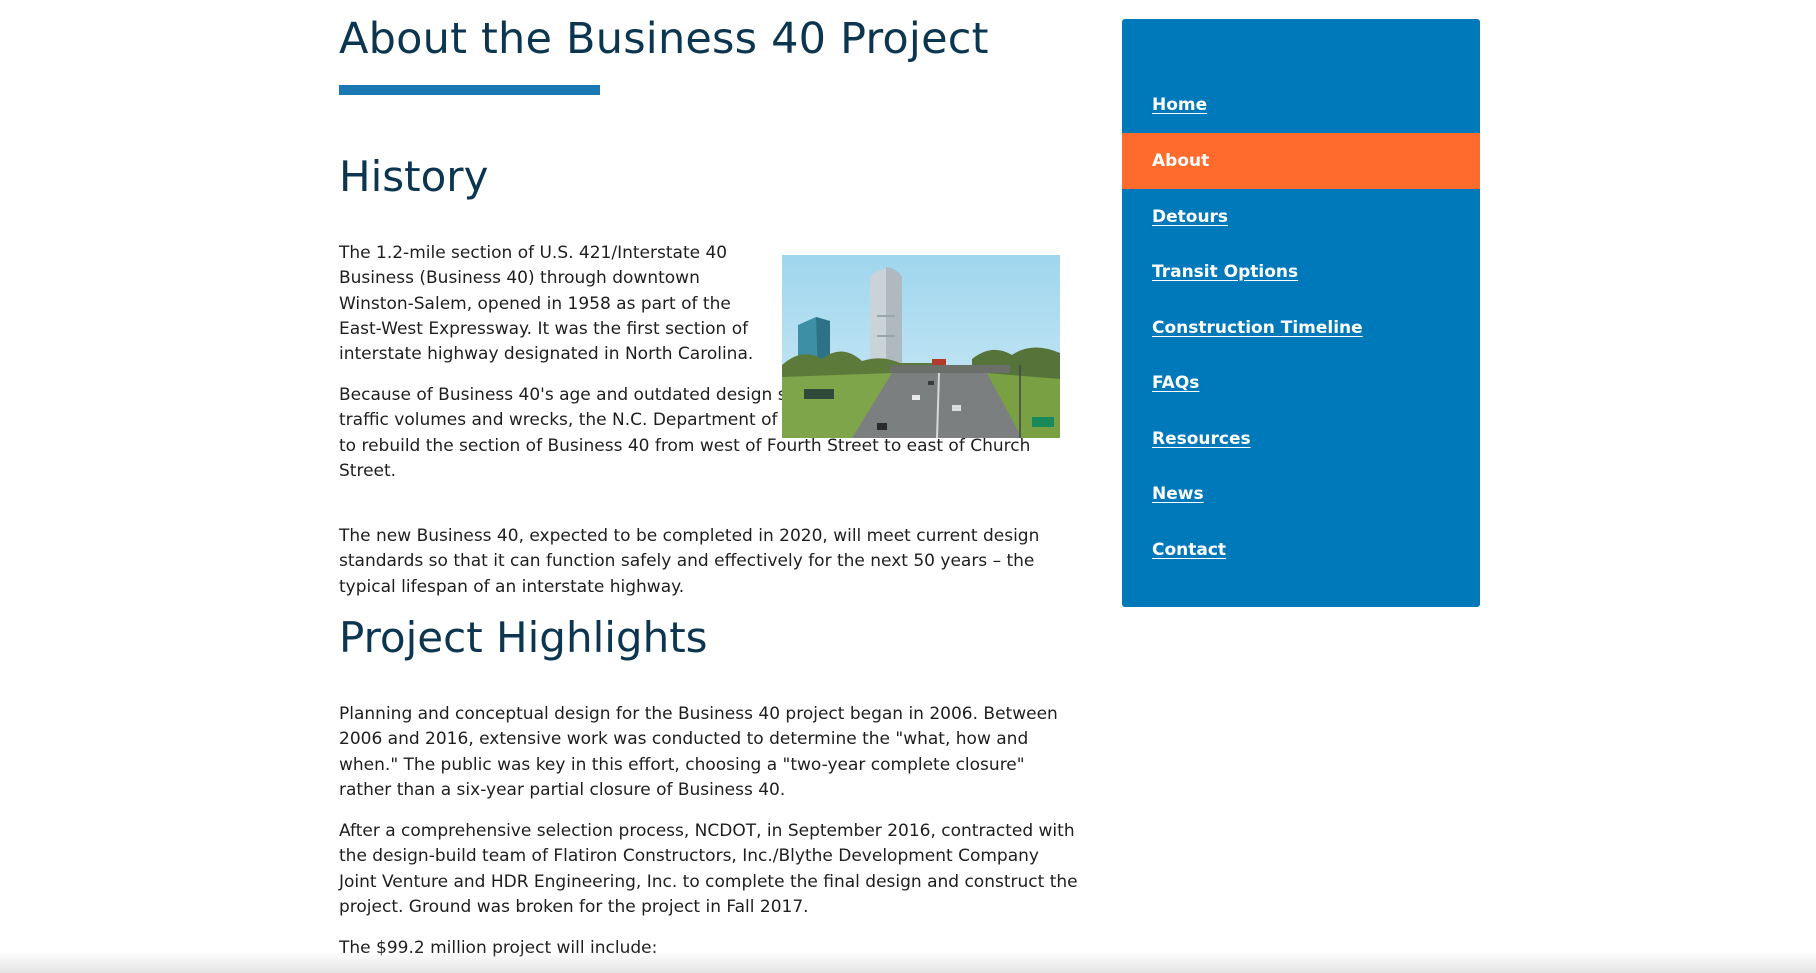 This screenshot has height=973, width=1816. Describe the element at coordinates (1179, 105) in the screenshot. I see `nav-link-home: Home` at that location.